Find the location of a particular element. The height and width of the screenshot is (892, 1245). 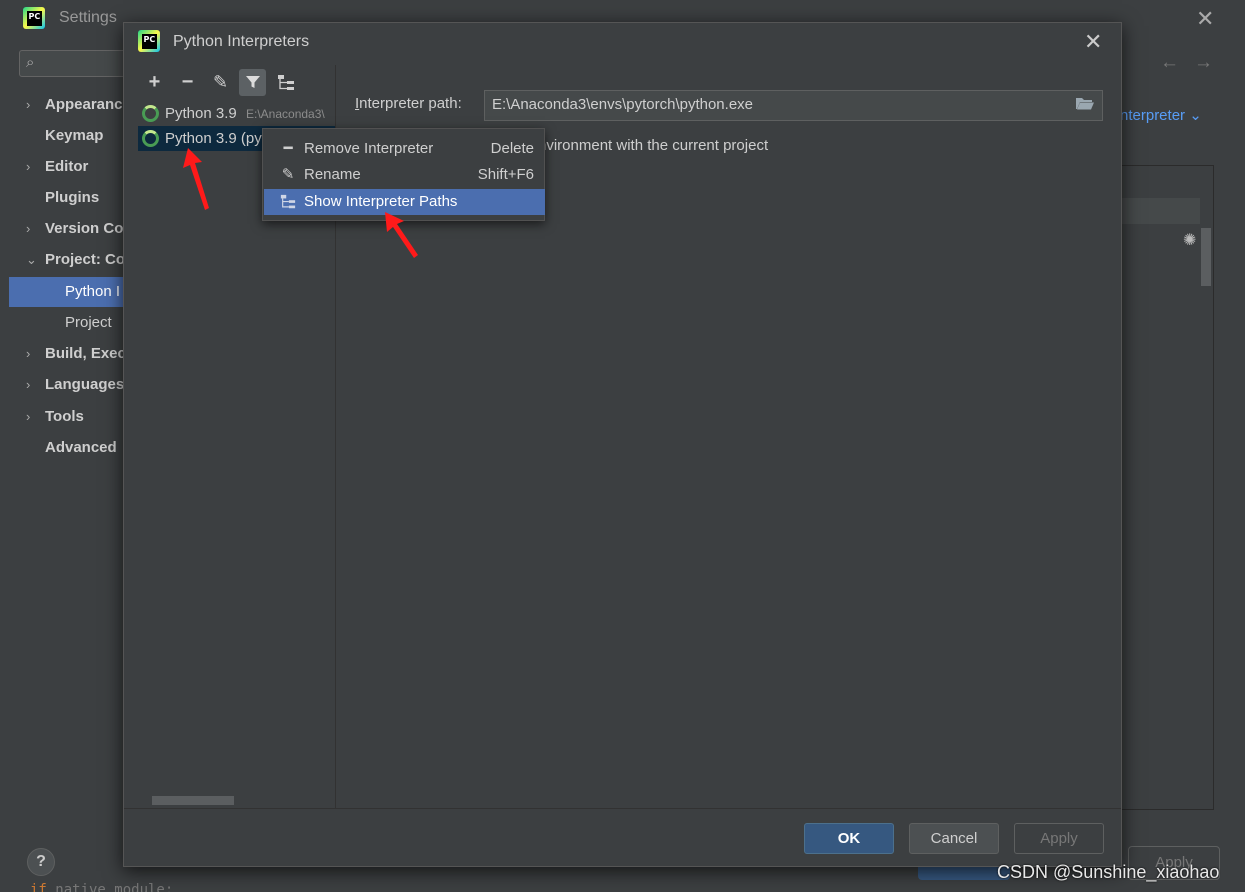

sidebar-item-version-control: › Version Co is located at coordinates (66, 229).